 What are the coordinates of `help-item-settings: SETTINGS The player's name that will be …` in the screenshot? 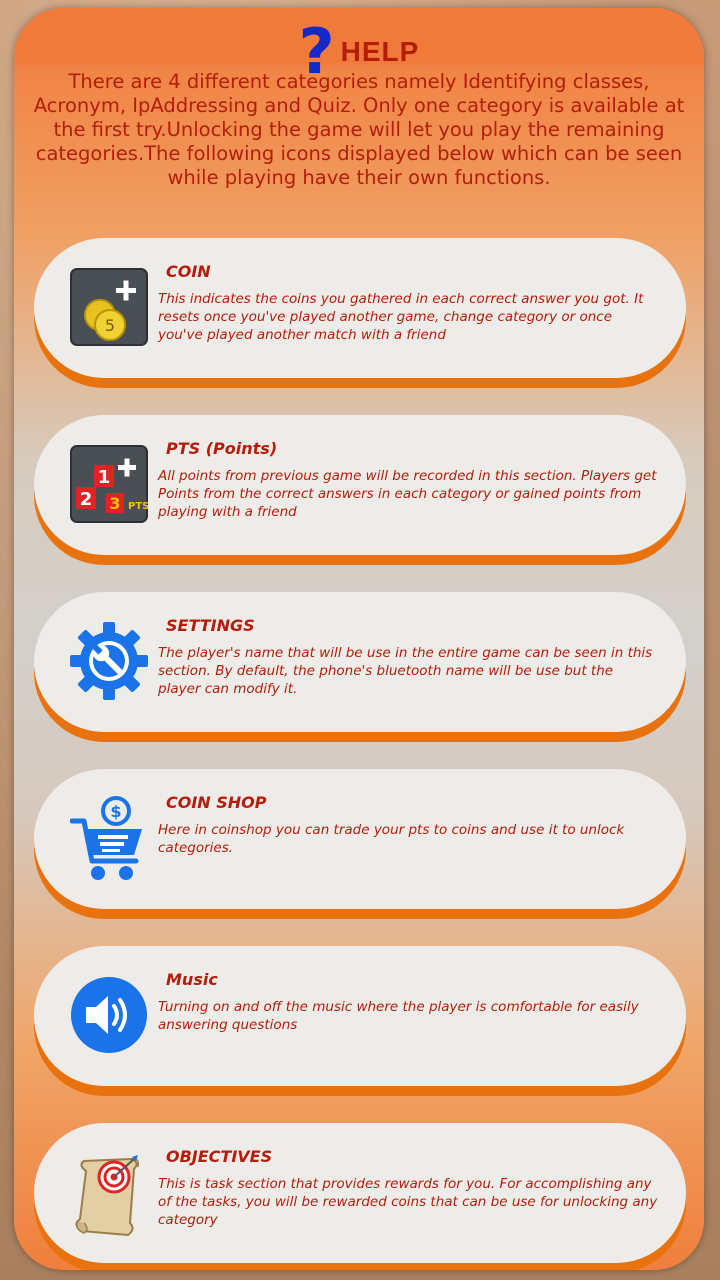 It's located at (360, 667).